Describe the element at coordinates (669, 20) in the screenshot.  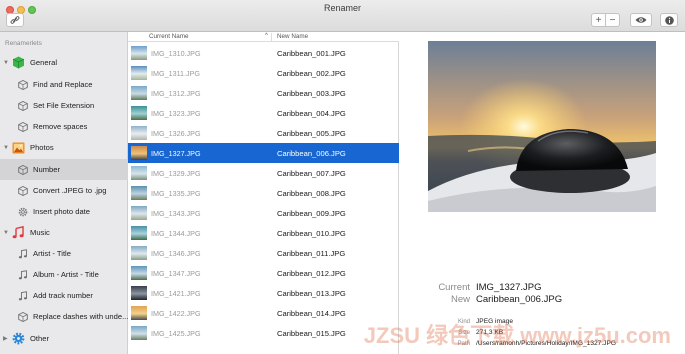
I see `info-button` at that location.